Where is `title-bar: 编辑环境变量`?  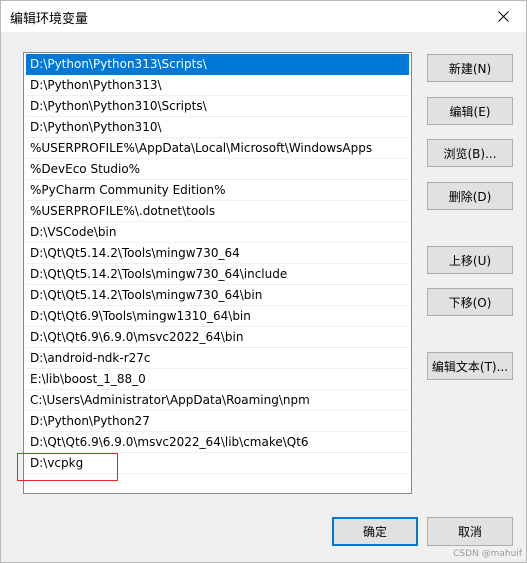
title-bar: 编辑环境变量 is located at coordinates (263, 16).